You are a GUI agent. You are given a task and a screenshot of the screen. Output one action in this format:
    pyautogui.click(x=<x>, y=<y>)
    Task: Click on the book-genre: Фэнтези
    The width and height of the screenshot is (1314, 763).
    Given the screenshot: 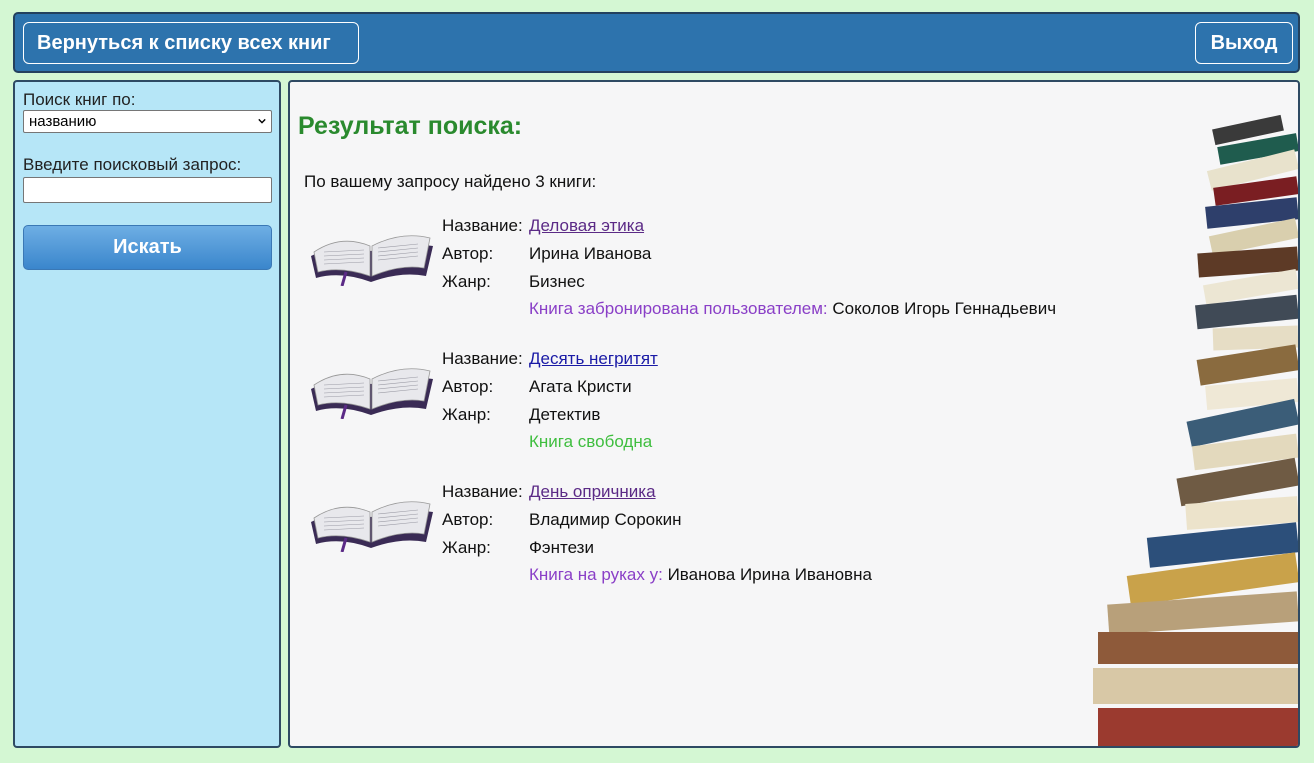 What is the action you would take?
    pyautogui.click(x=561, y=547)
    